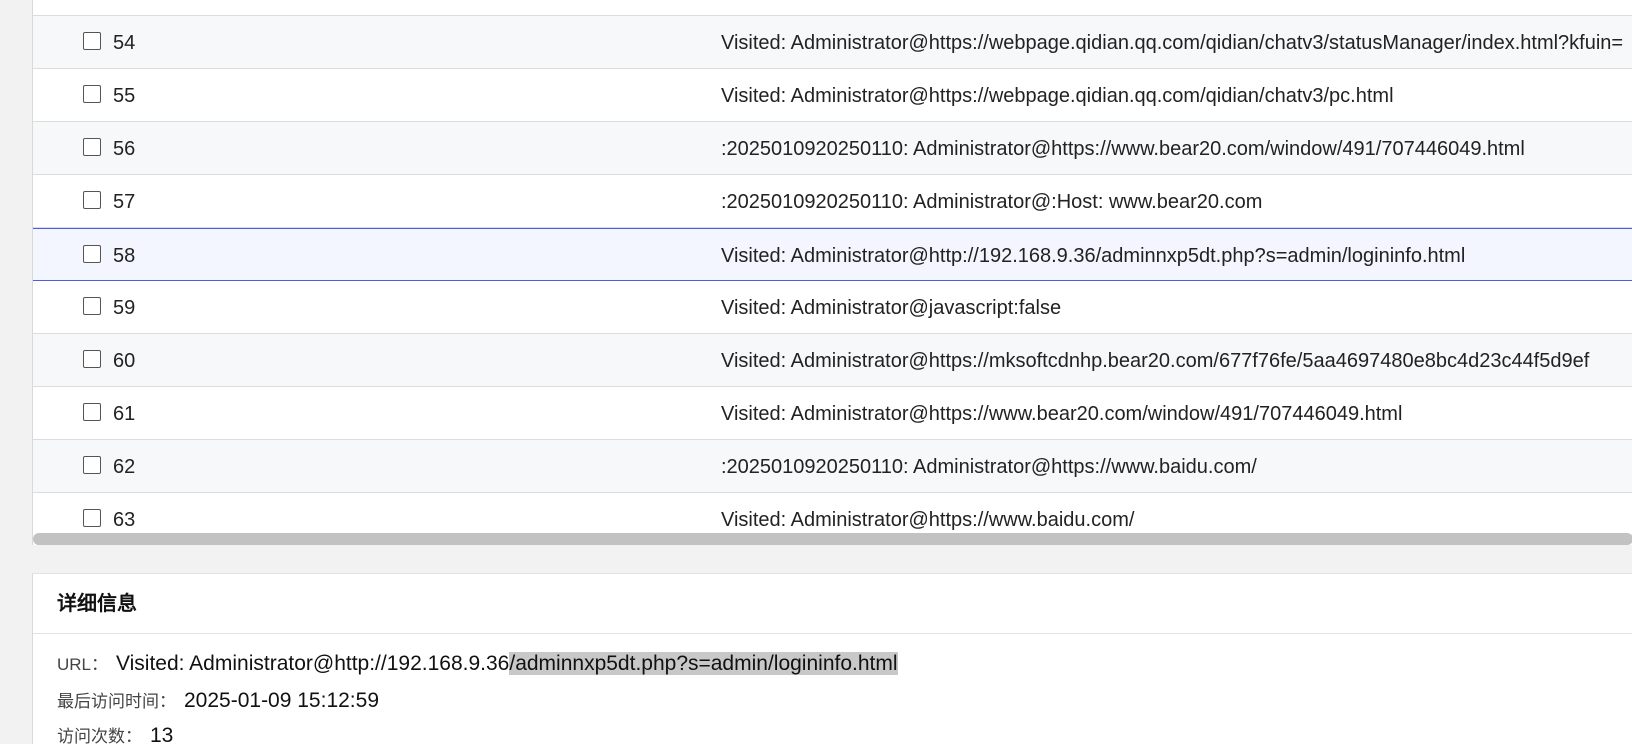 This screenshot has width=1632, height=744. Describe the element at coordinates (281, 700) in the screenshot. I see `detail-last-visit-value: 2025-01-09 15:12:59` at that location.